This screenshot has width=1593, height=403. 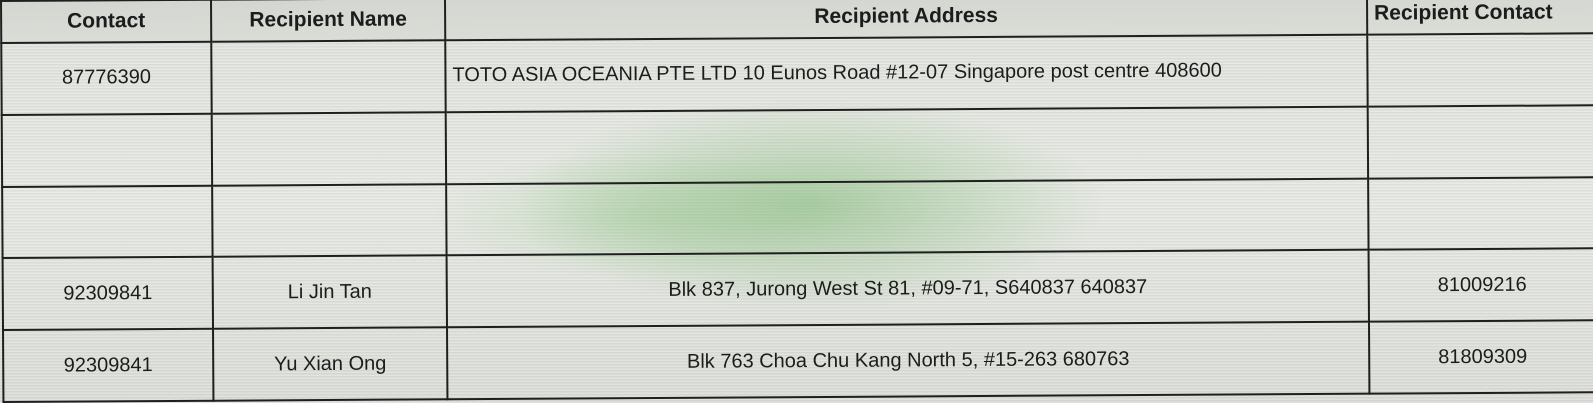 What do you see at coordinates (906, 20) in the screenshot?
I see `header-recipient-address: Recipient Address` at bounding box center [906, 20].